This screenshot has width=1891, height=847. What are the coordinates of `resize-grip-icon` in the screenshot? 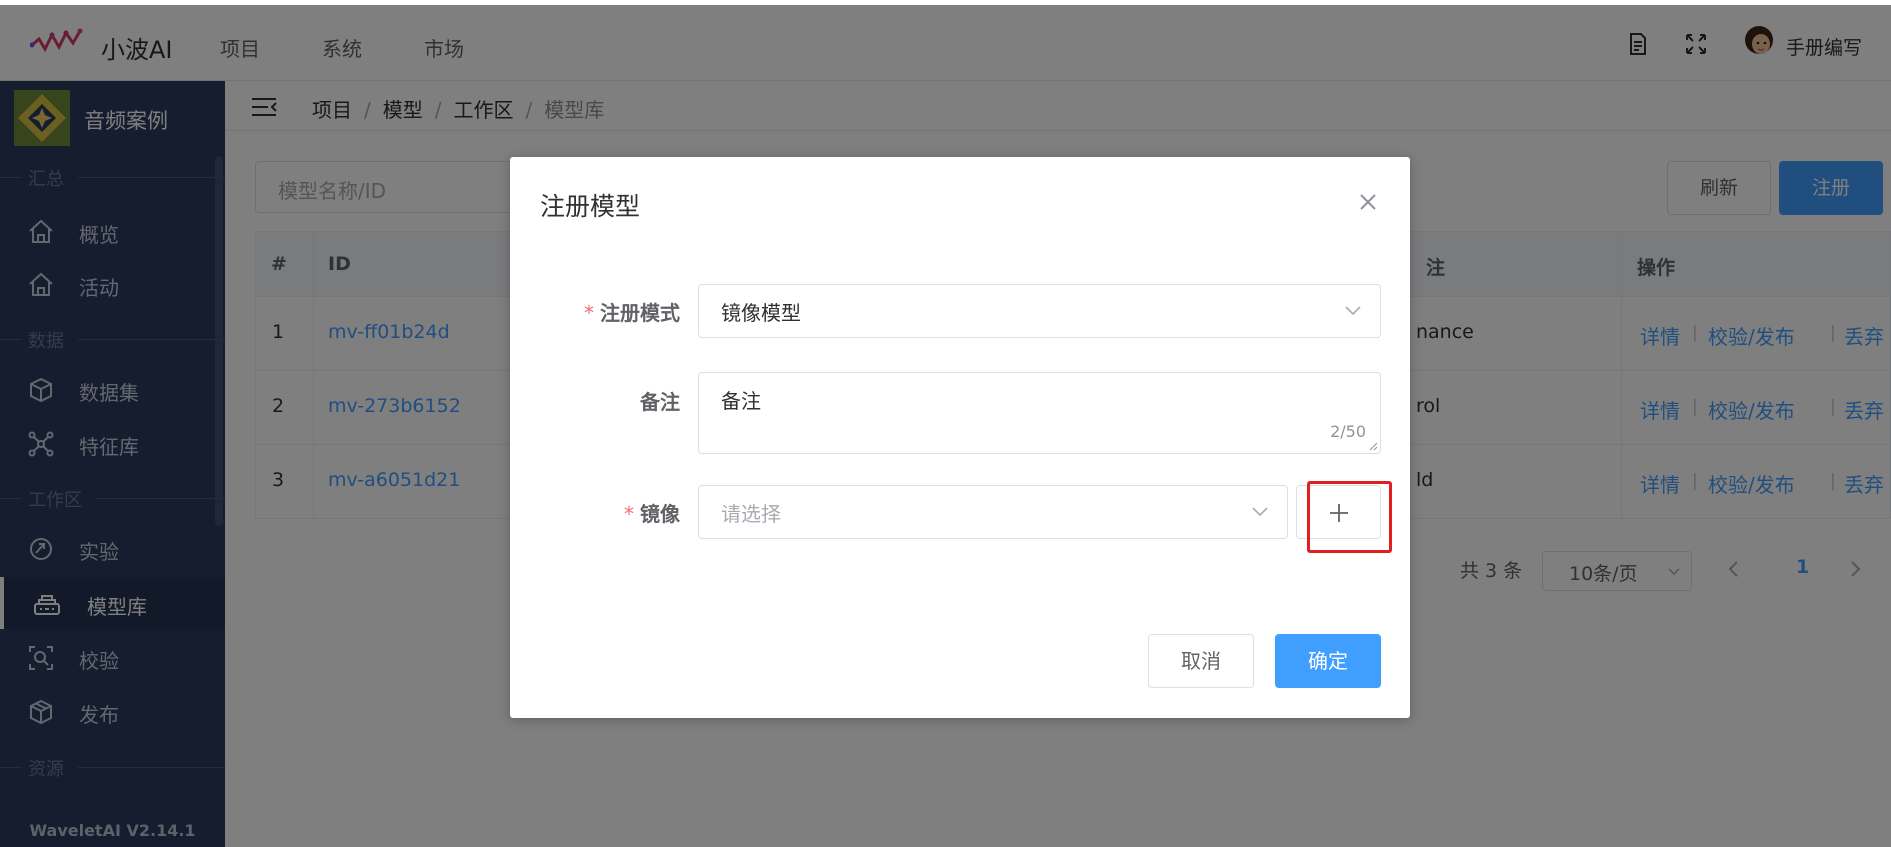 It's located at (1373, 446).